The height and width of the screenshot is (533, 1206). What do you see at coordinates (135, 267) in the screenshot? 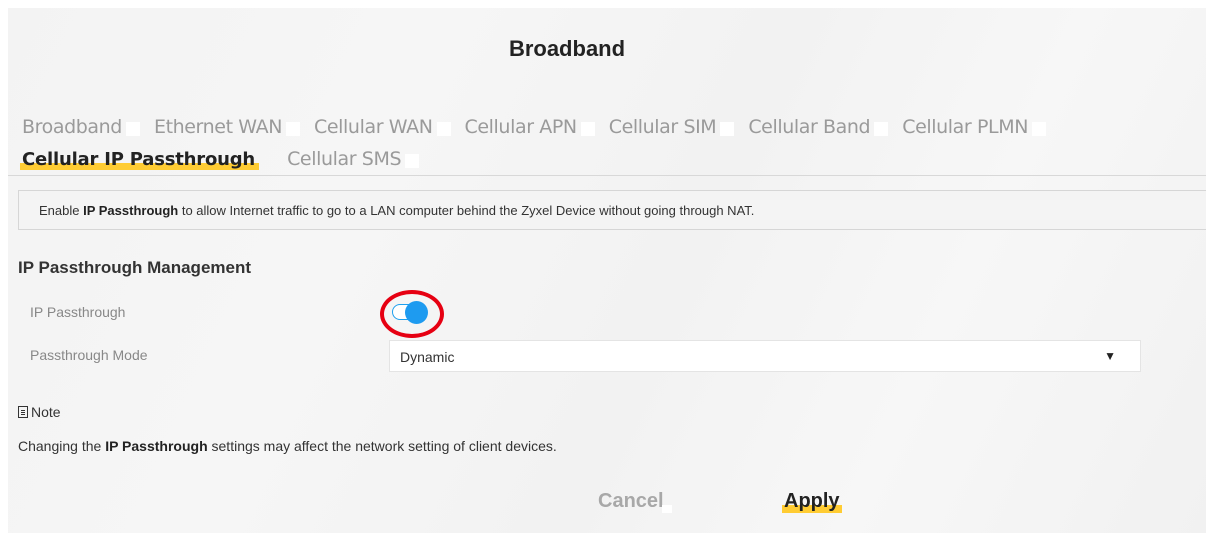
I see `section-title: IP Passthrough Management` at bounding box center [135, 267].